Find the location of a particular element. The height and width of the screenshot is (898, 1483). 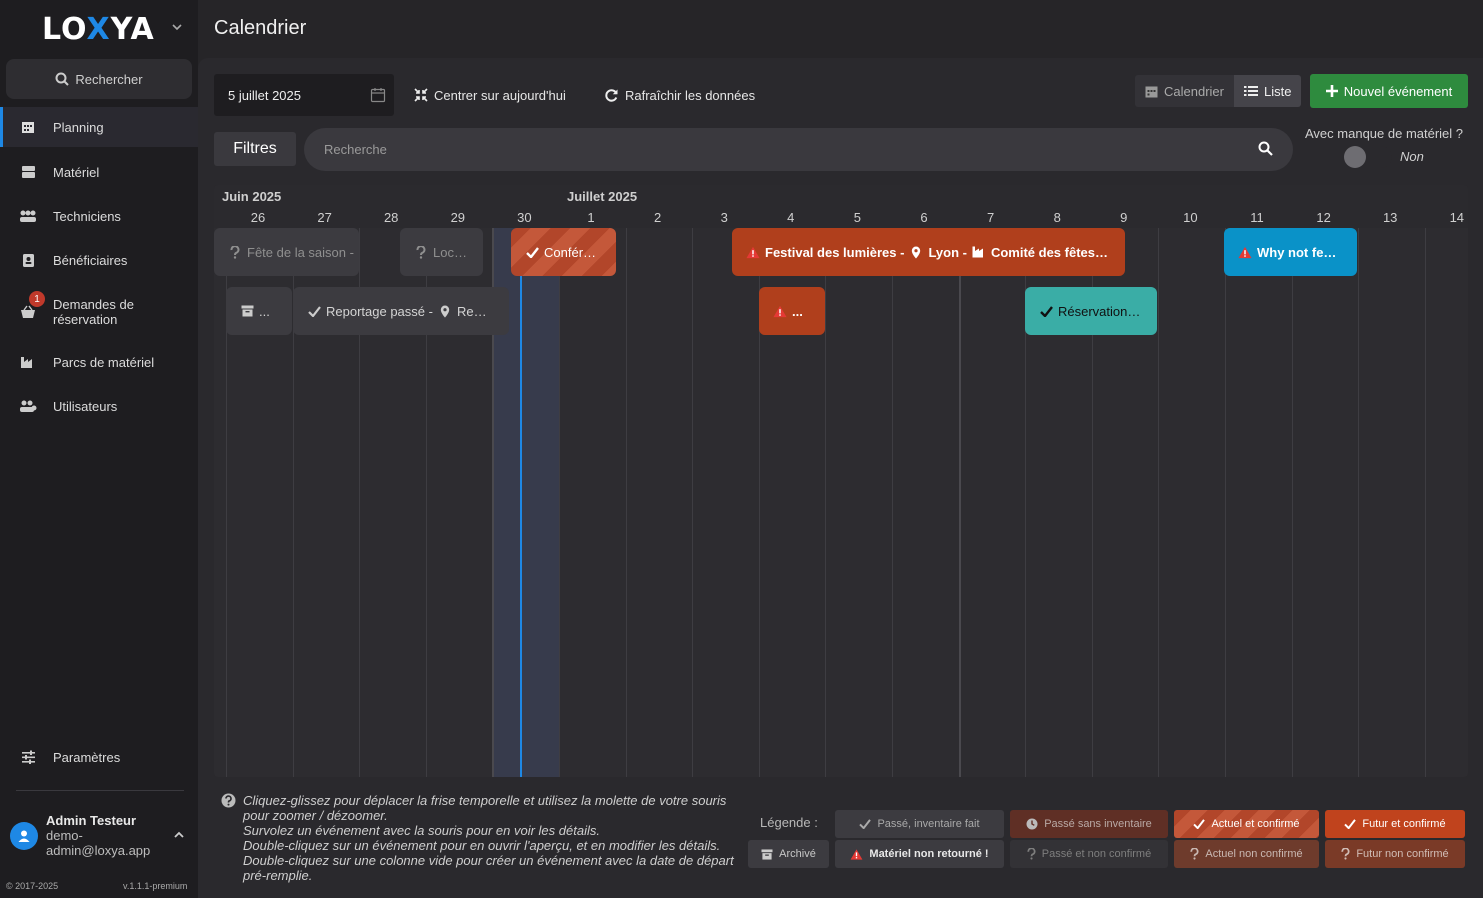

event-title: Fête de la saison - is located at coordinates (300, 252).